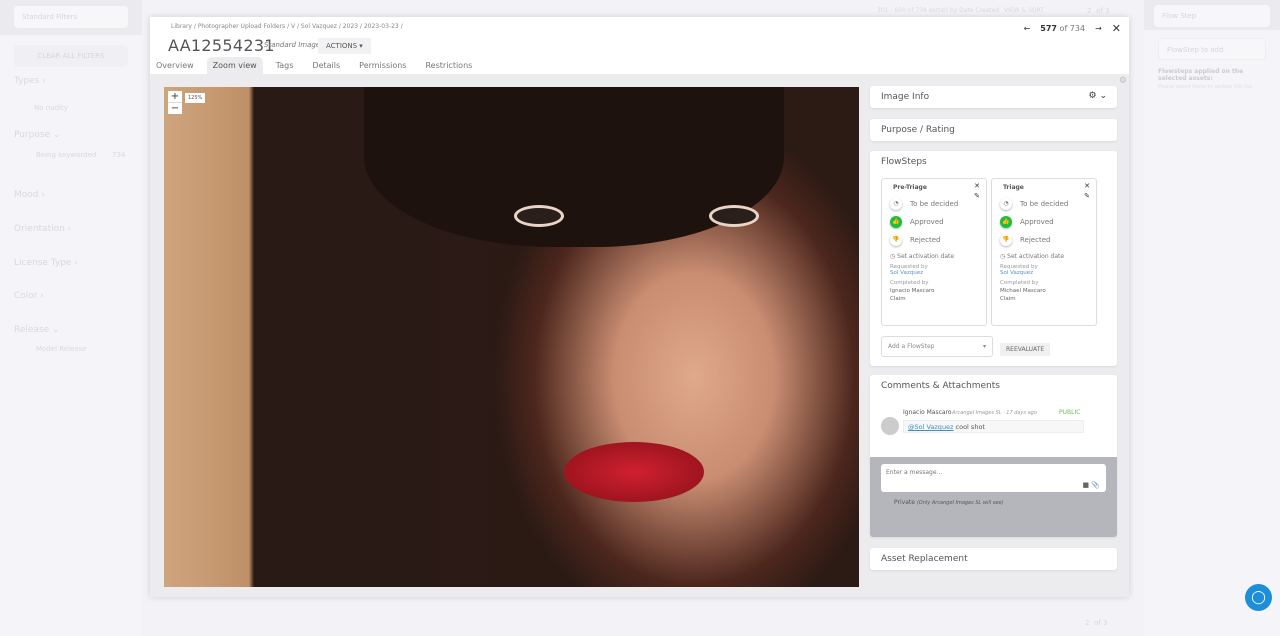 The width and height of the screenshot is (1280, 636). Describe the element at coordinates (37, 330) in the screenshot. I see `filter-release: Release ⌄` at that location.